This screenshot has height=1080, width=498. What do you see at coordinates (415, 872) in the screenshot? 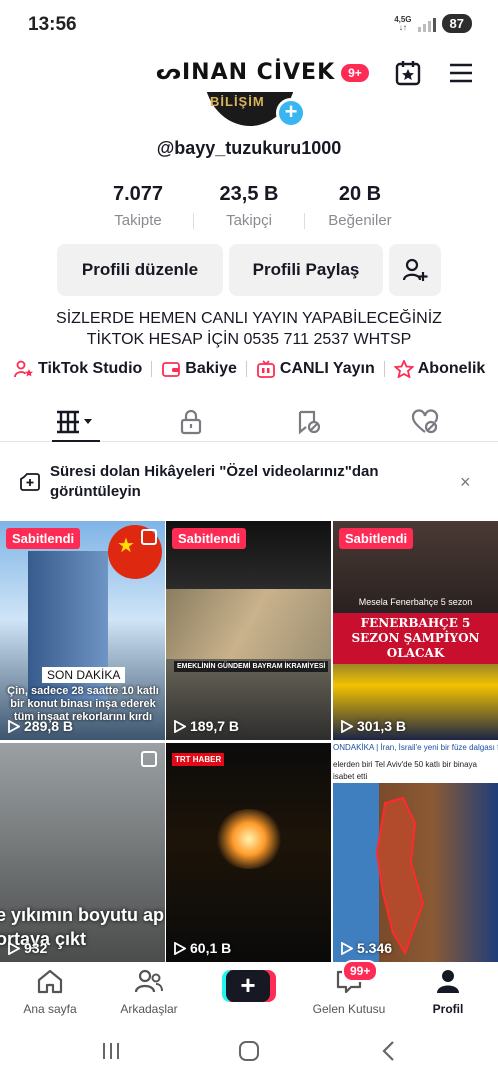
I see `map-image` at bounding box center [415, 872].